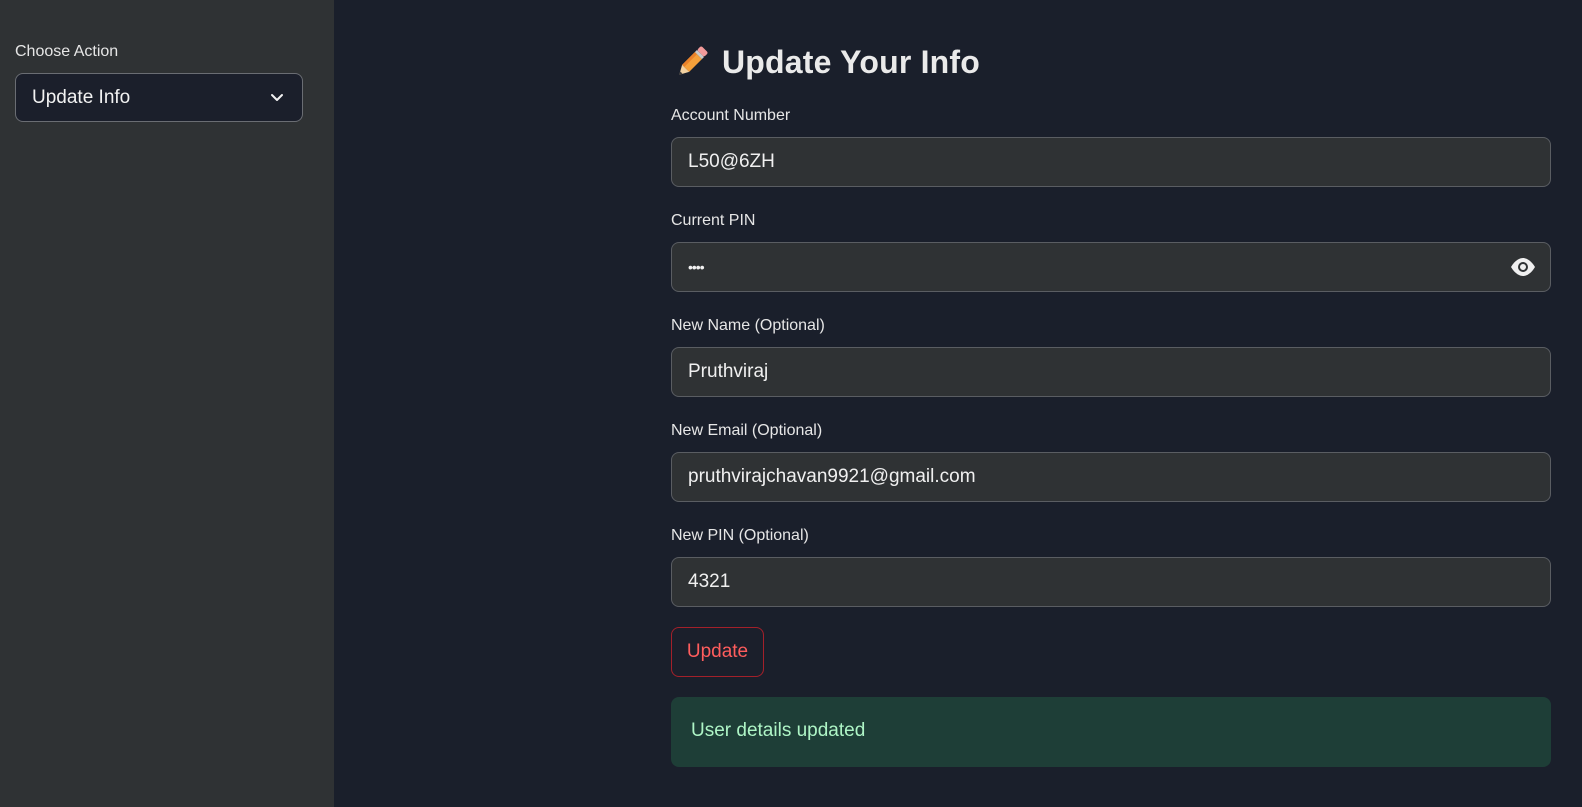  Describe the element at coordinates (1111, 162) in the screenshot. I see `account-number-field: L50@6ZH` at that location.